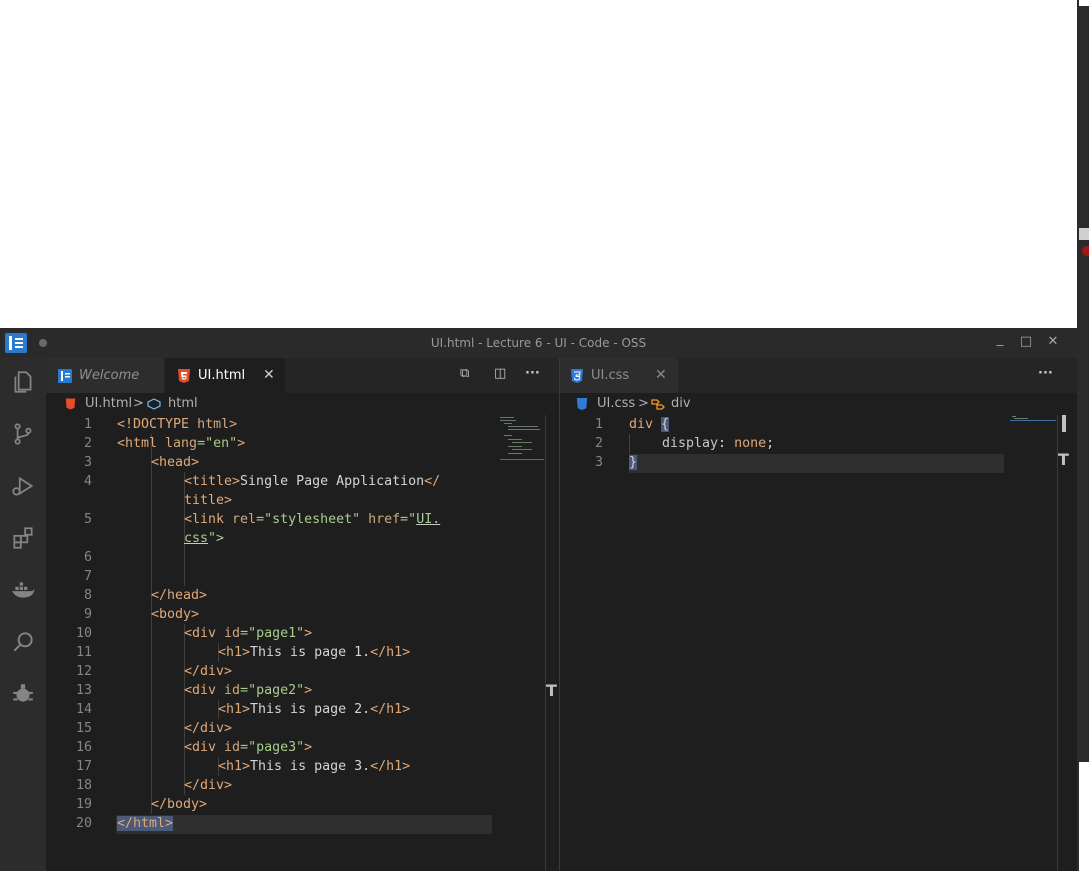 The width and height of the screenshot is (1089, 871). I want to click on token: <head>, so click(175, 462).